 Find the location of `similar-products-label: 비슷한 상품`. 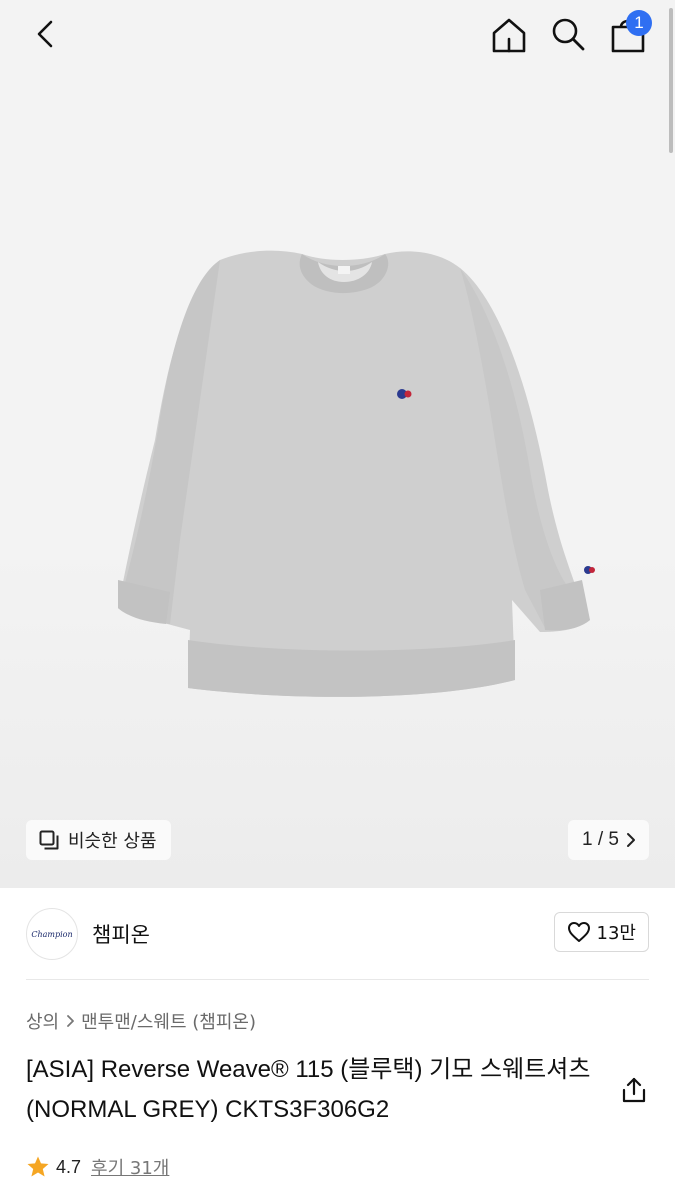

similar-products-label: 비슷한 상품 is located at coordinates (112, 841).